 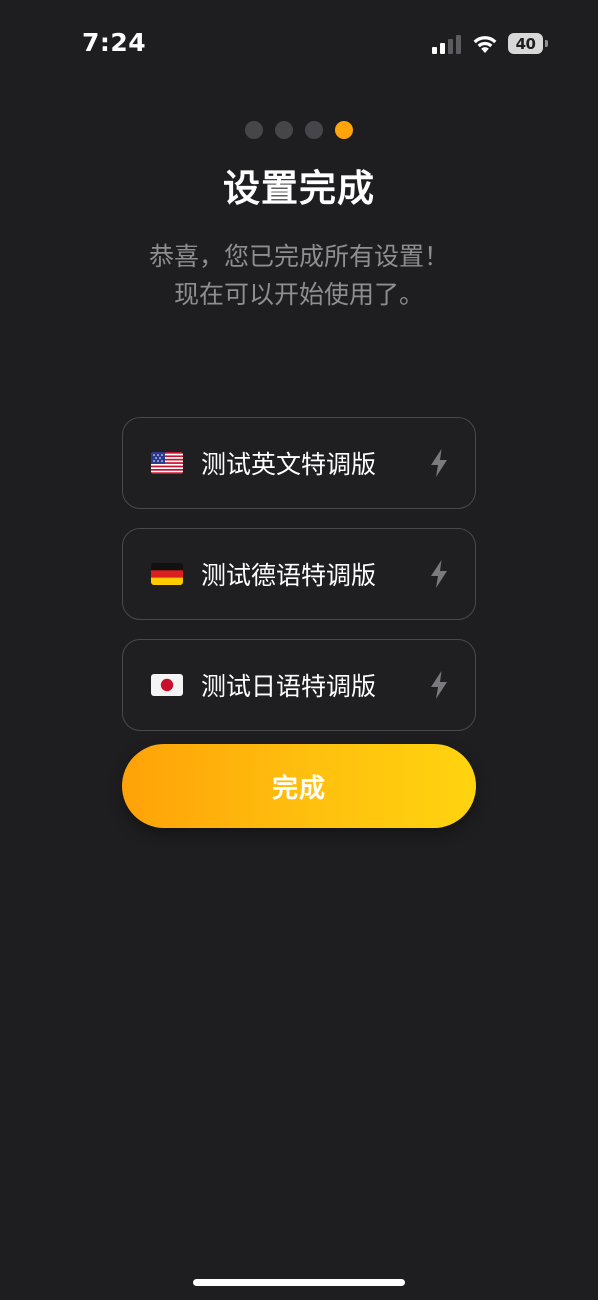 I want to click on status-bar: 7:24 40, so click(x=299, y=45).